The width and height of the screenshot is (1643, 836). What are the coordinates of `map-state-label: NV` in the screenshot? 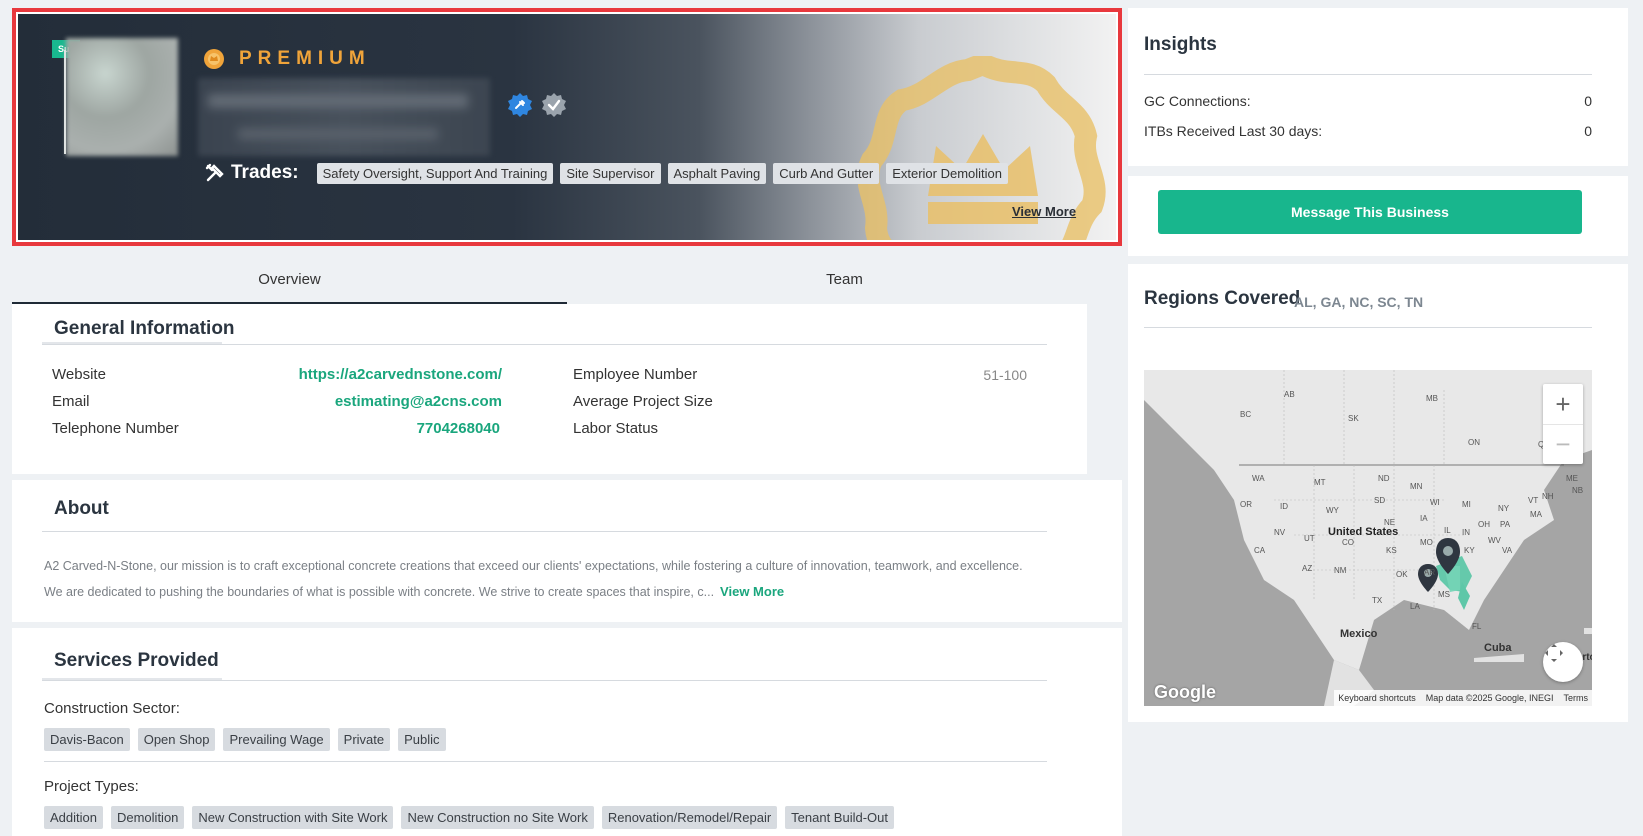 It's located at (1280, 532).